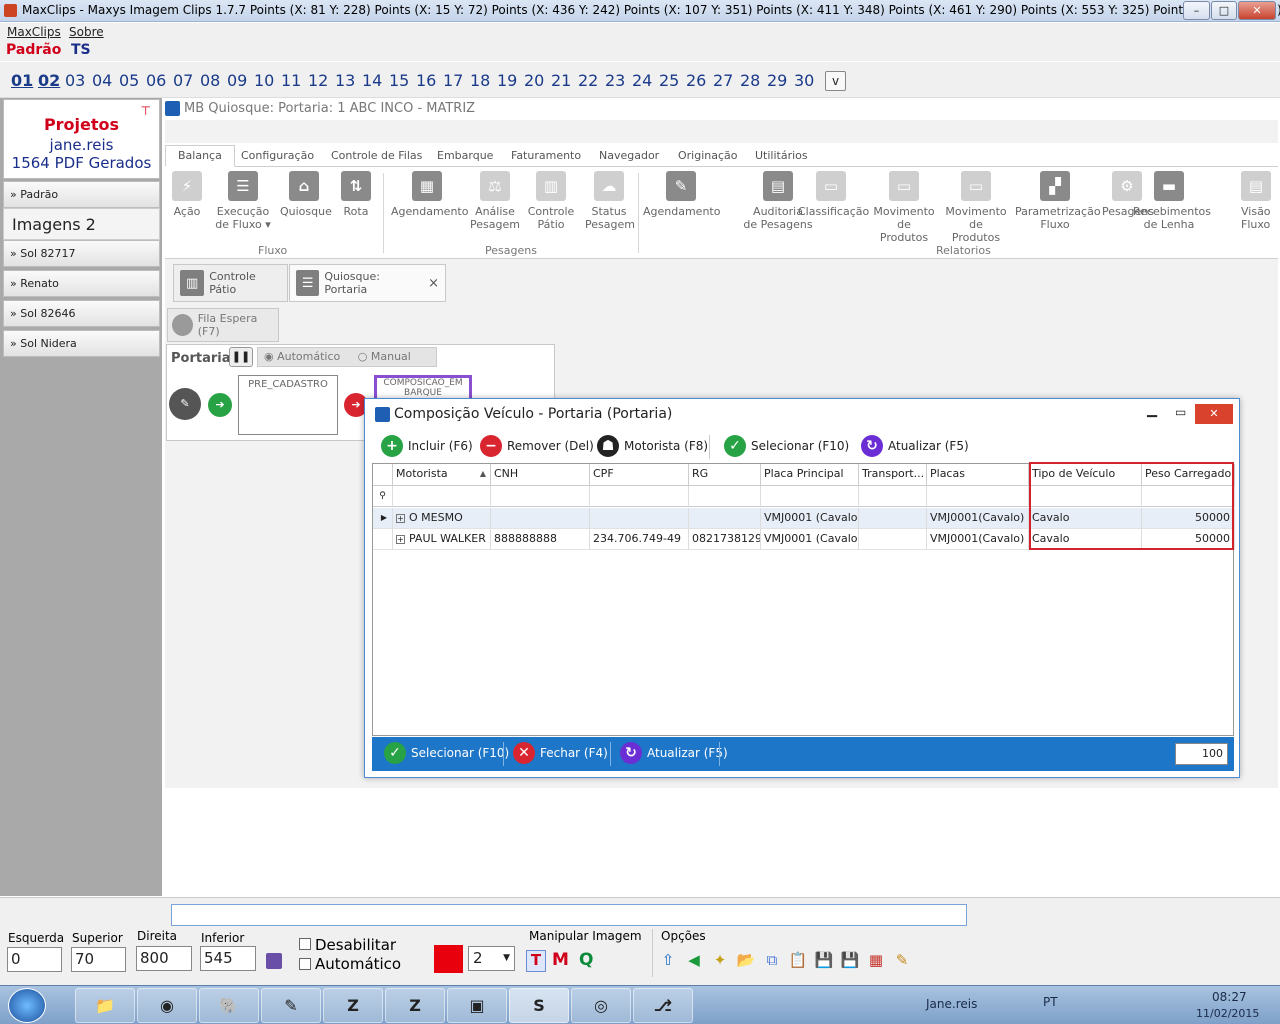 The height and width of the screenshot is (1024, 1280). What do you see at coordinates (22, 80) in the screenshot?
I see `page-01: 01` at bounding box center [22, 80].